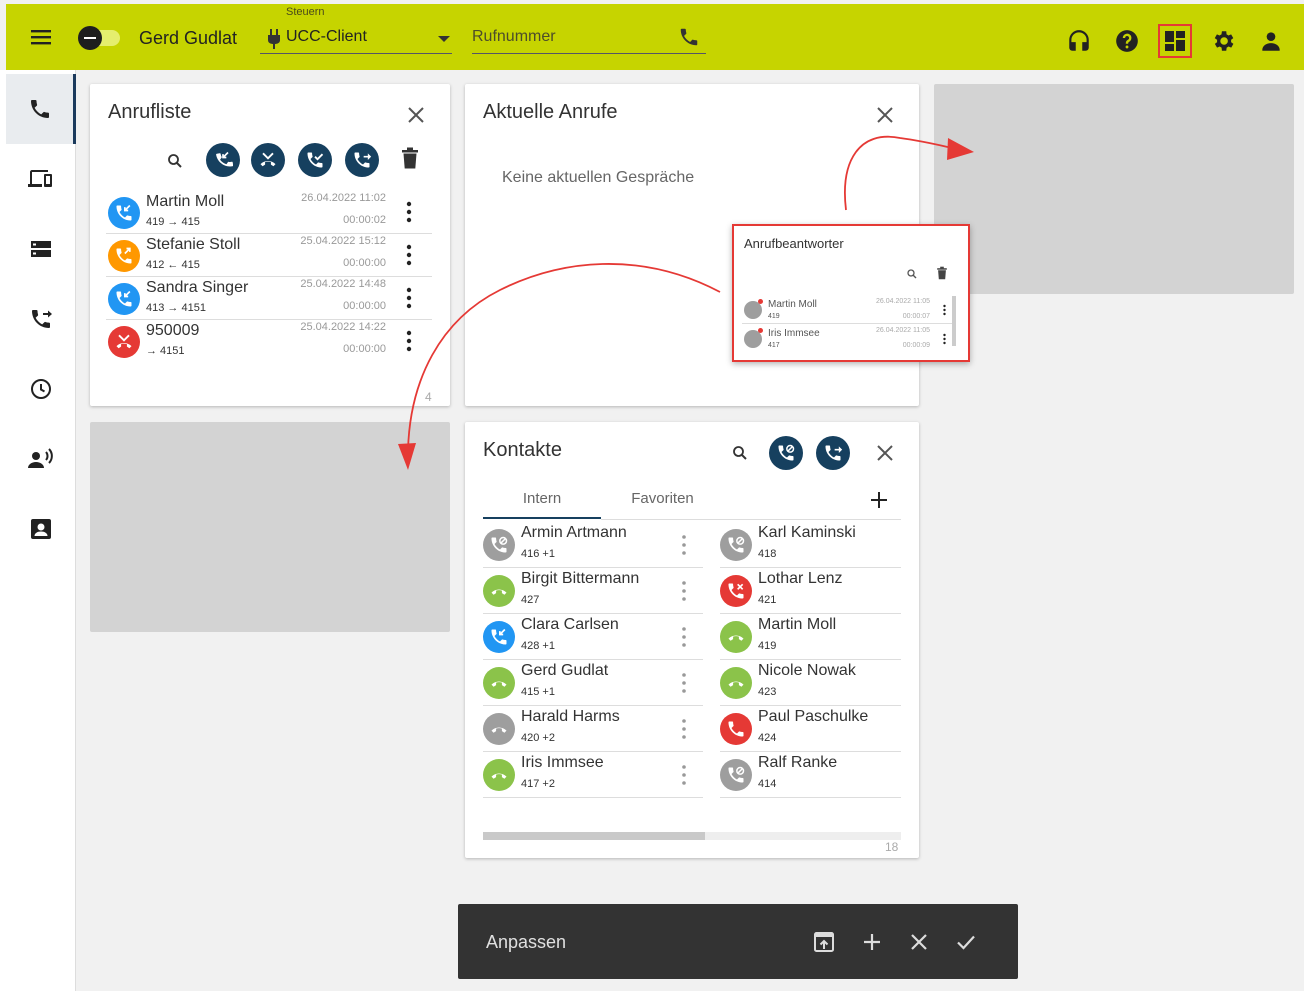  Describe the element at coordinates (562, 762) in the screenshot. I see `contact-name: Iris Immsee` at that location.